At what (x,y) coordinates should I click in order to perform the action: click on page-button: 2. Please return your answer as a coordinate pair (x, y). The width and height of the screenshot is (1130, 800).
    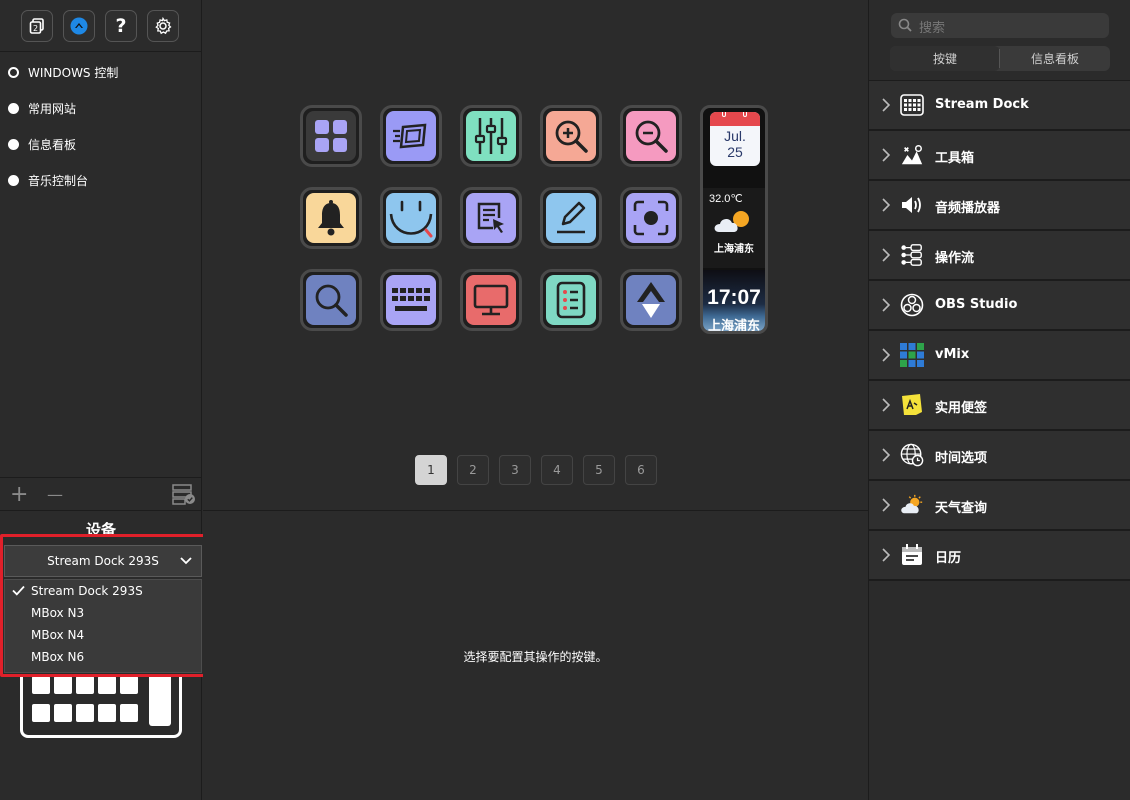
    Looking at the image, I should click on (473, 470).